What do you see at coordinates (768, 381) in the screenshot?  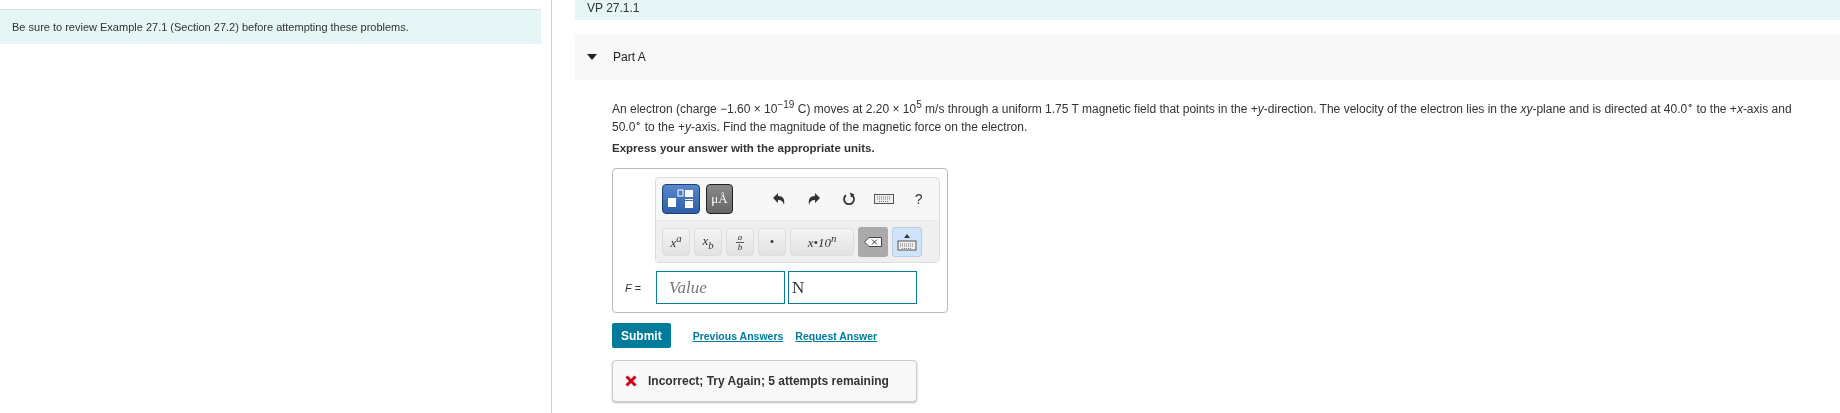 I see `feedback-text: Incorrect; Try Again; 5 attempts remaining` at bounding box center [768, 381].